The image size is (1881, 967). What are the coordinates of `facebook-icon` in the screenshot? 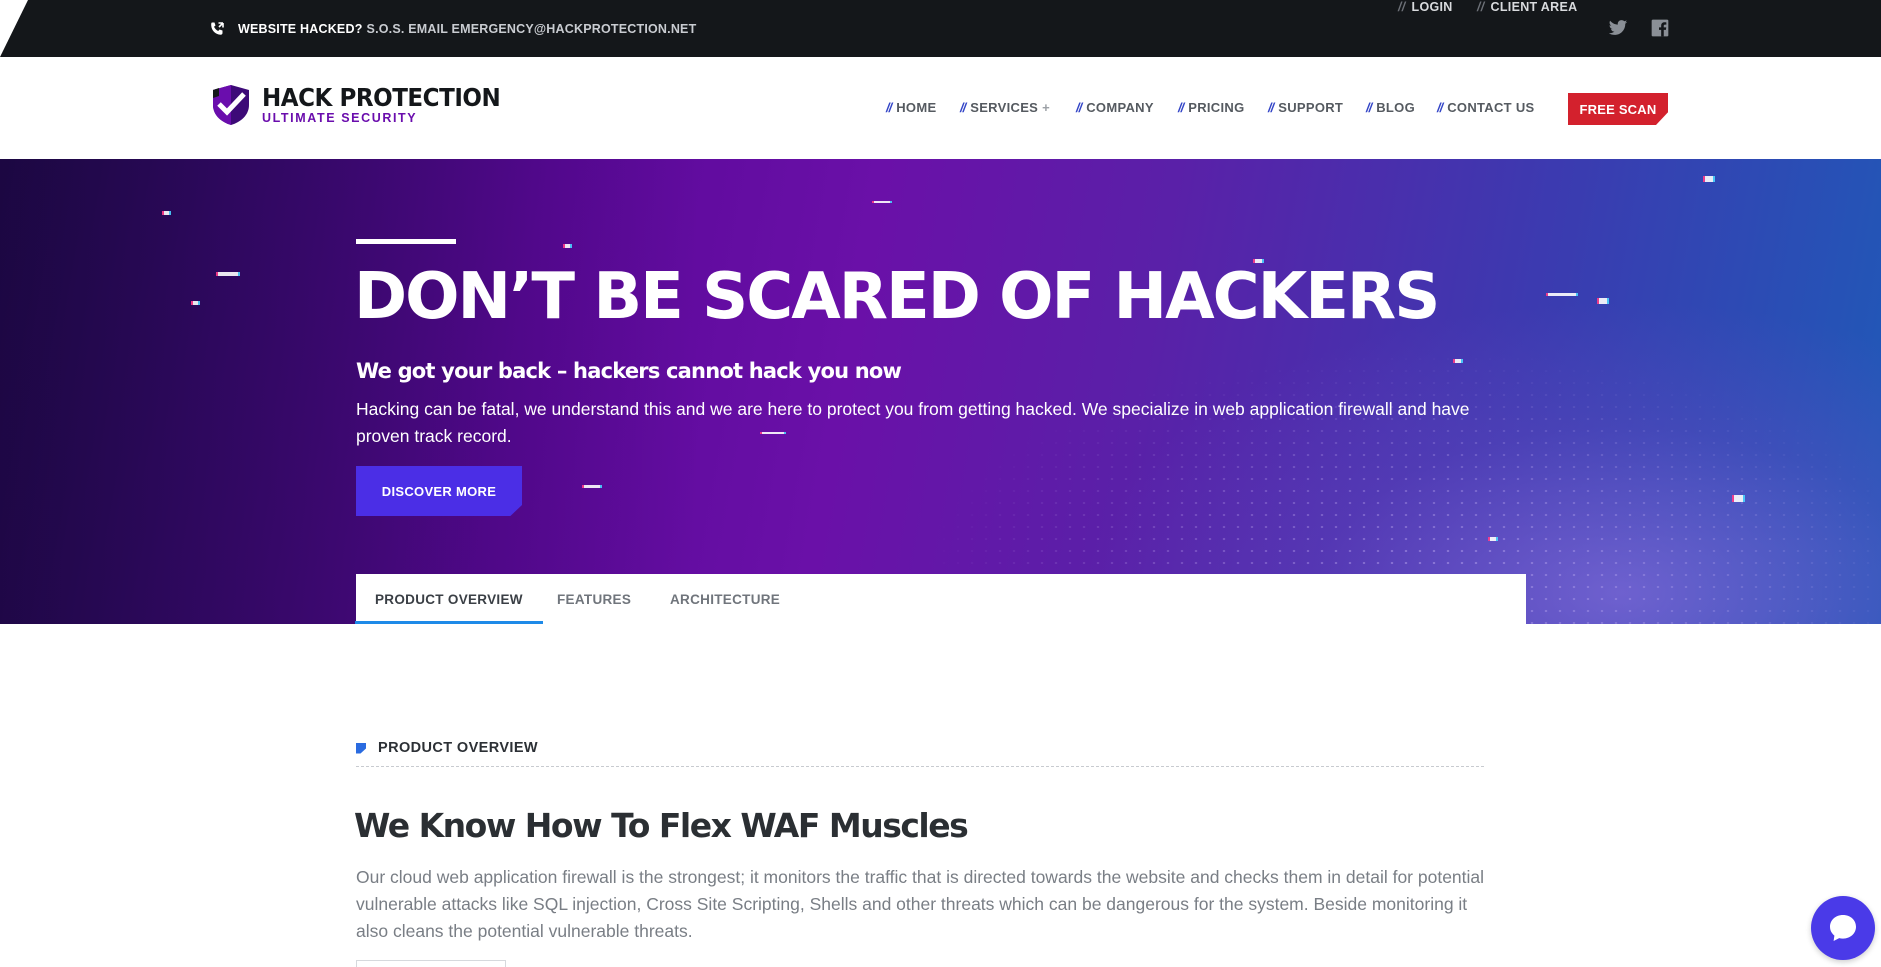 It's located at (1660, 28).